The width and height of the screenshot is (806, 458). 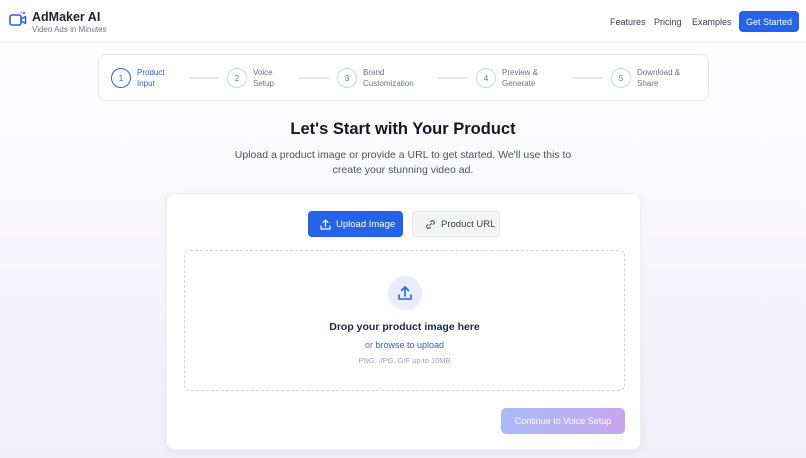 What do you see at coordinates (648, 83) in the screenshot?
I see `step-5-label-line2: Share` at bounding box center [648, 83].